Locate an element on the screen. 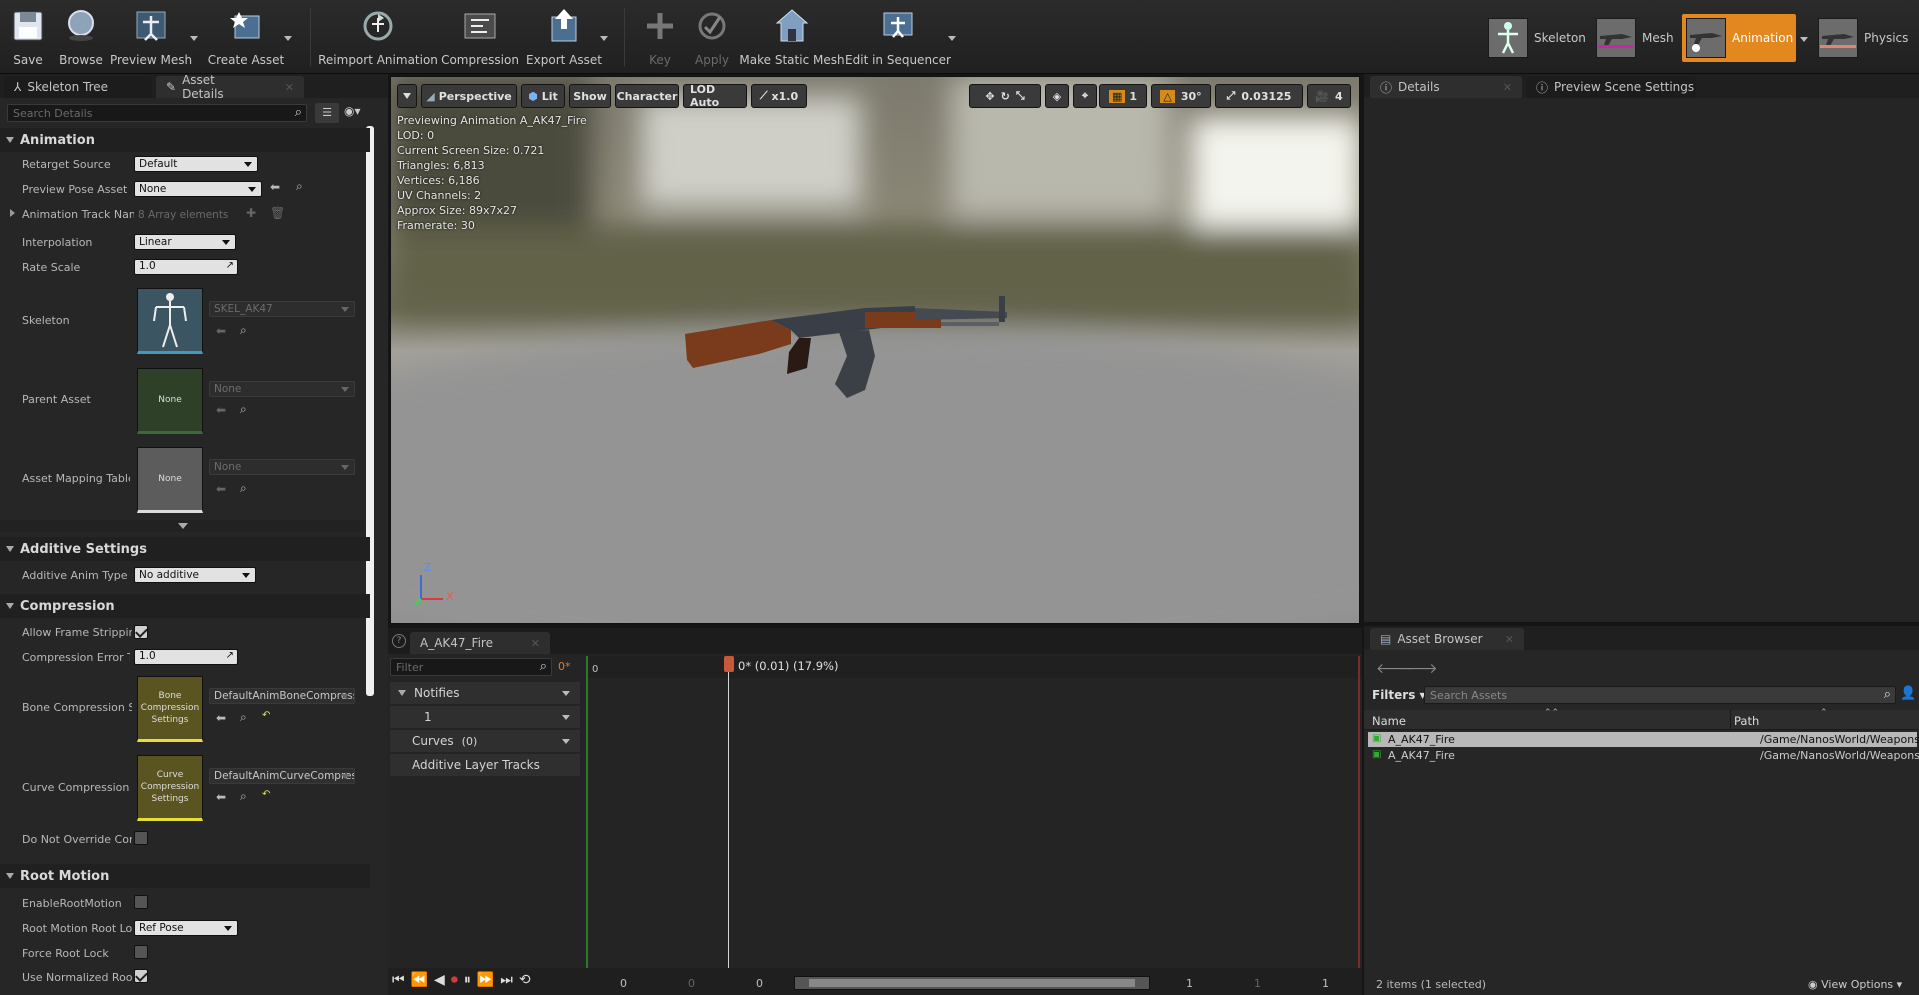  export-asset-dropdown-arrow is located at coordinates (604, 38).